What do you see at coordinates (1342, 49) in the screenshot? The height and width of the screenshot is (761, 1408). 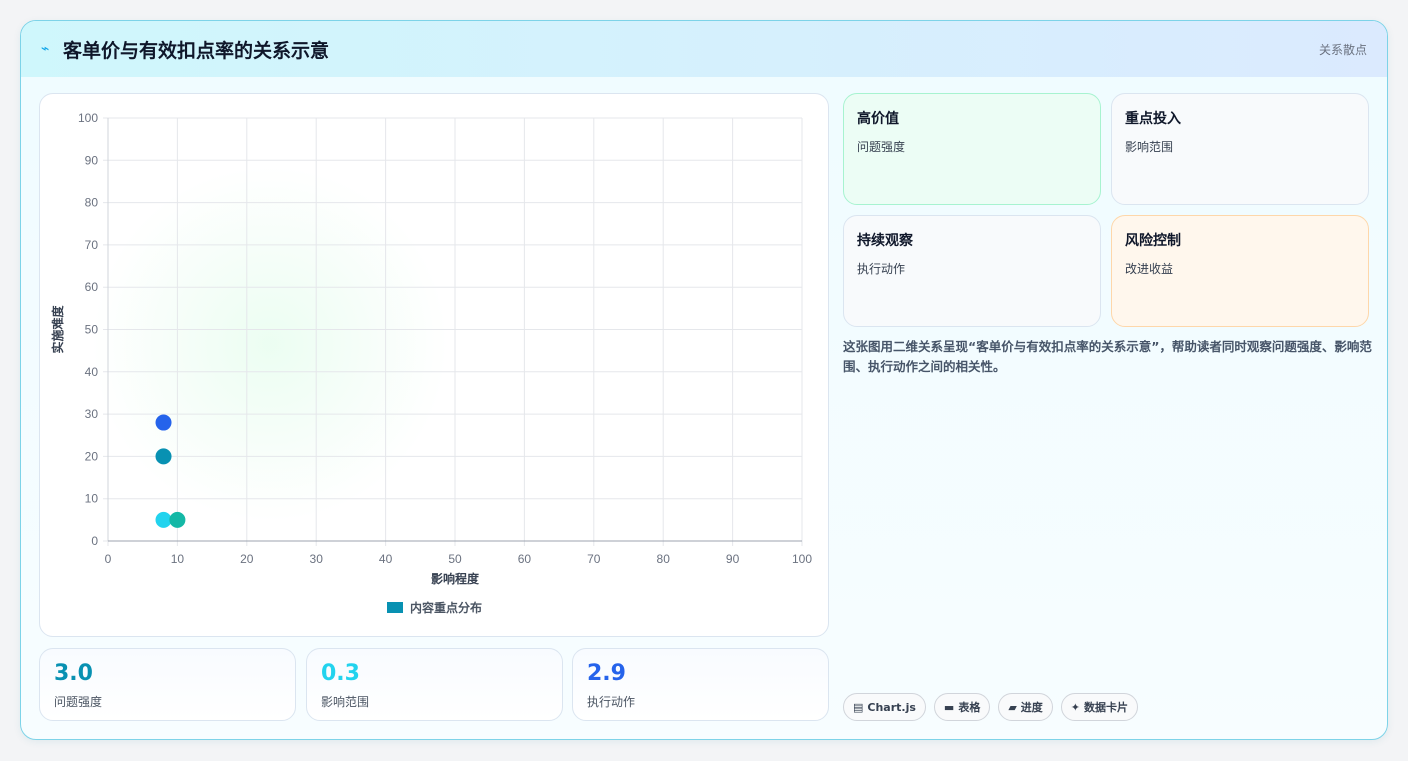 I see `chart-type-tag: 关系散点` at bounding box center [1342, 49].